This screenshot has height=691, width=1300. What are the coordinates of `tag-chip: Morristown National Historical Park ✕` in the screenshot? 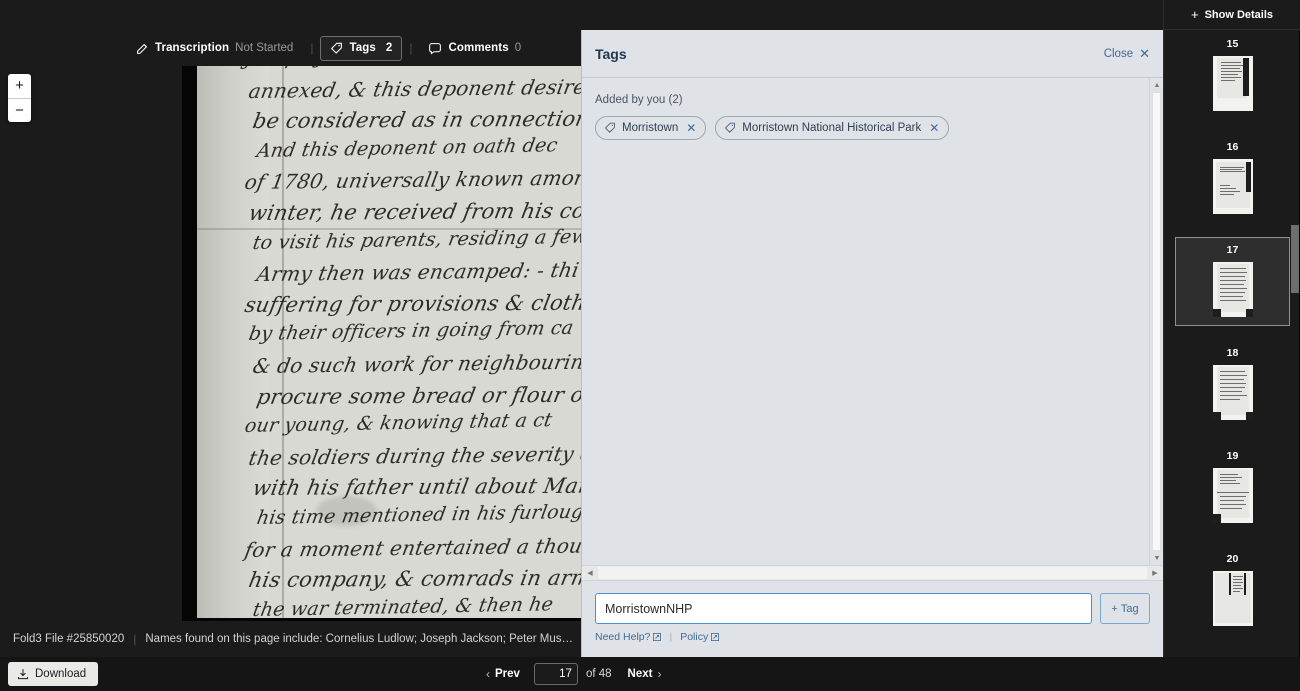 It's located at (832, 128).